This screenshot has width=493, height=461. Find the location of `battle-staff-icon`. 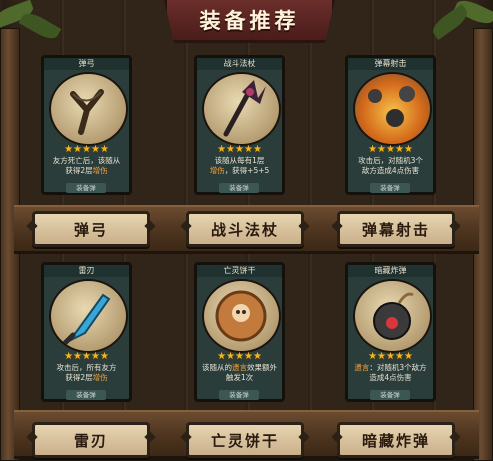

battle-staff-icon is located at coordinates (241, 109).